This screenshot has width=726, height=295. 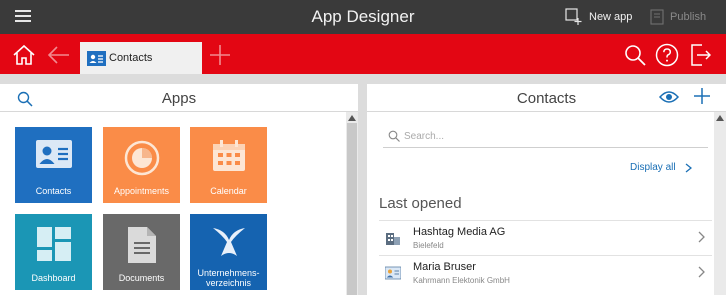 I want to click on contact-name: Hashtag Media AG, so click(x=459, y=232).